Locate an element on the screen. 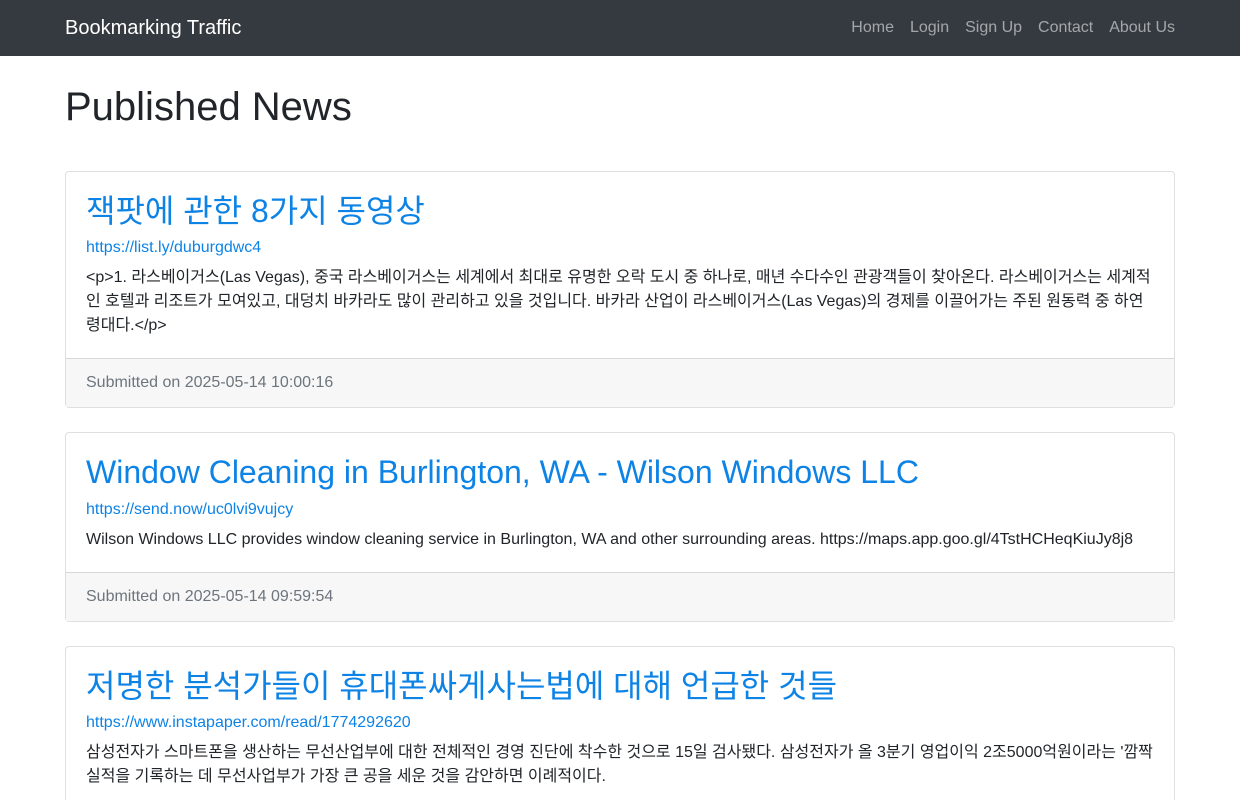 This screenshot has width=1240, height=800. nav-links: Home Login Sign Up Contact About Us is located at coordinates (1013, 28).